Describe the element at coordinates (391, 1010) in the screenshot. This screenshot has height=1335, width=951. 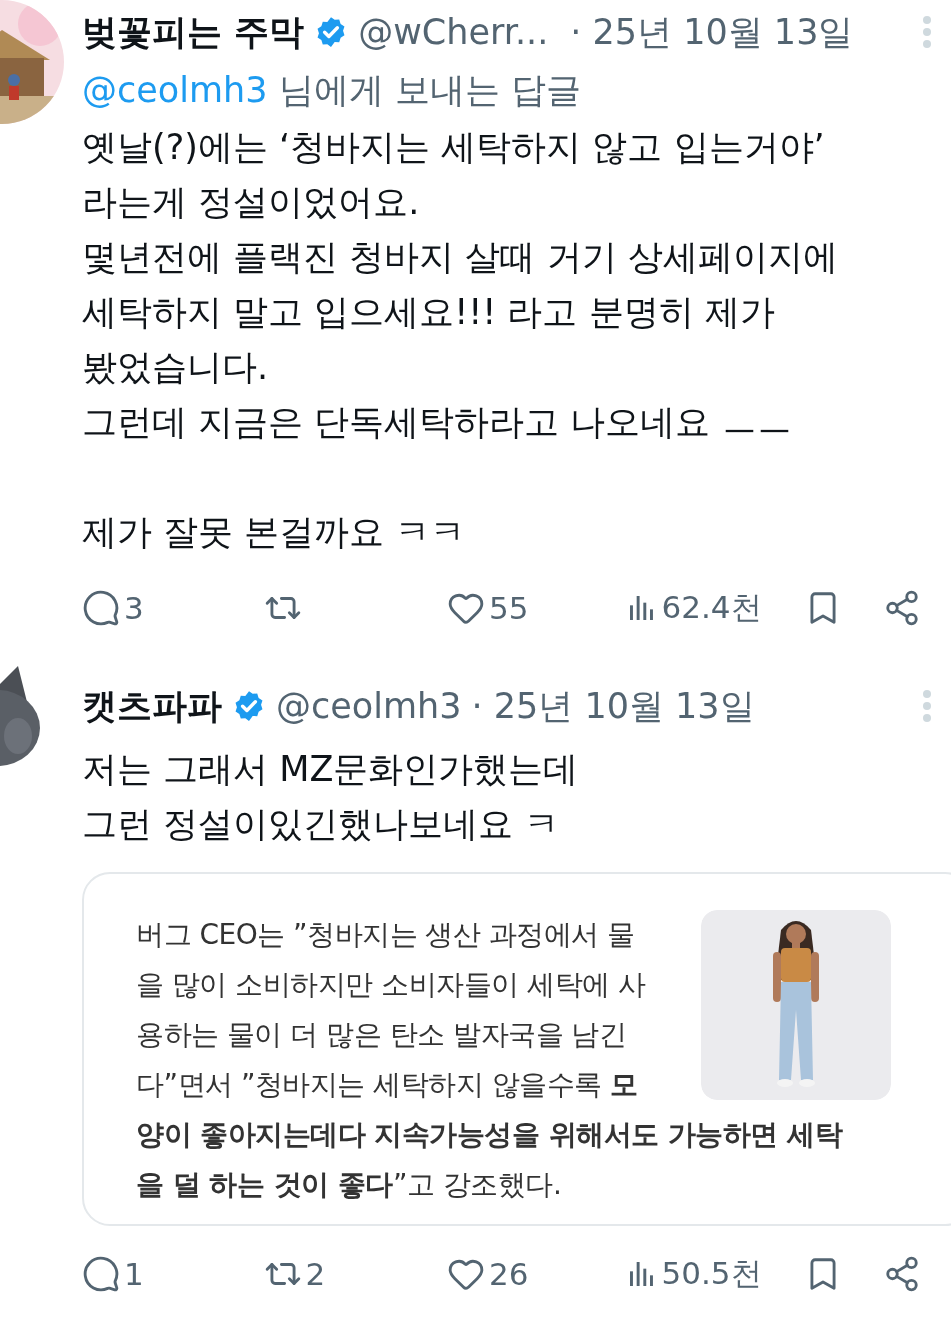
I see `article-text: 버그 CEO는 ”청바지는 생산 과정에서 물 을 많이 소비하지만 소비자들이 세탁에 사 용하는 물이 더 많은 탄소 발자국을 남긴 다”면서 ”청바지는 세탁하지 않을수록 모` at that location.